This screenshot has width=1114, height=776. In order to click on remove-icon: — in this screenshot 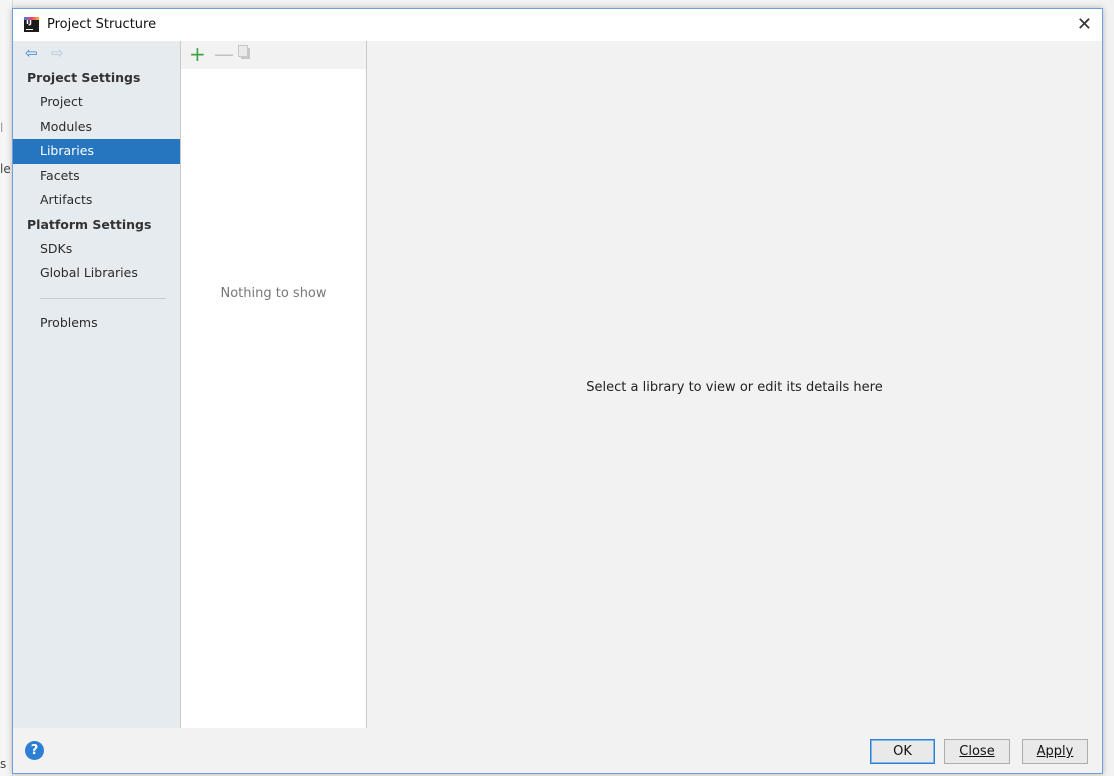, I will do `click(224, 54)`.